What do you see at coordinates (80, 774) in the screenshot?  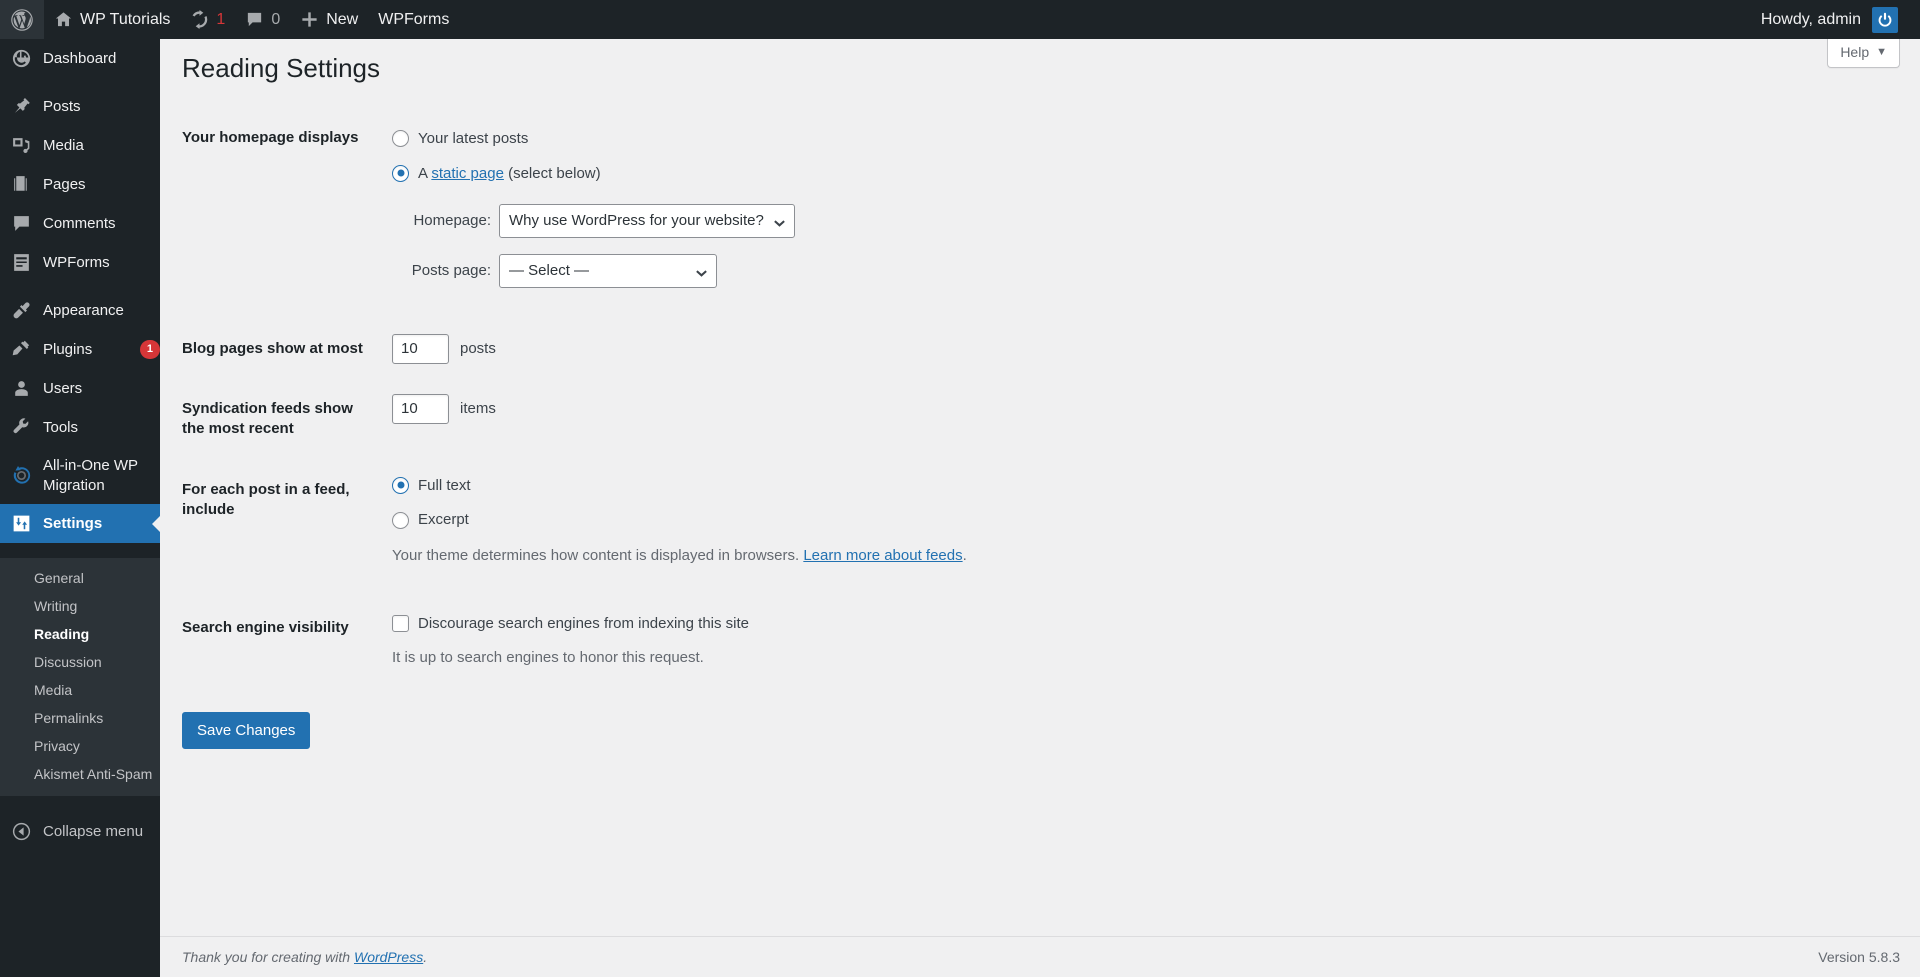 I see `submenu-item-akismet-anti-spam: Akismet Anti-Spam` at bounding box center [80, 774].